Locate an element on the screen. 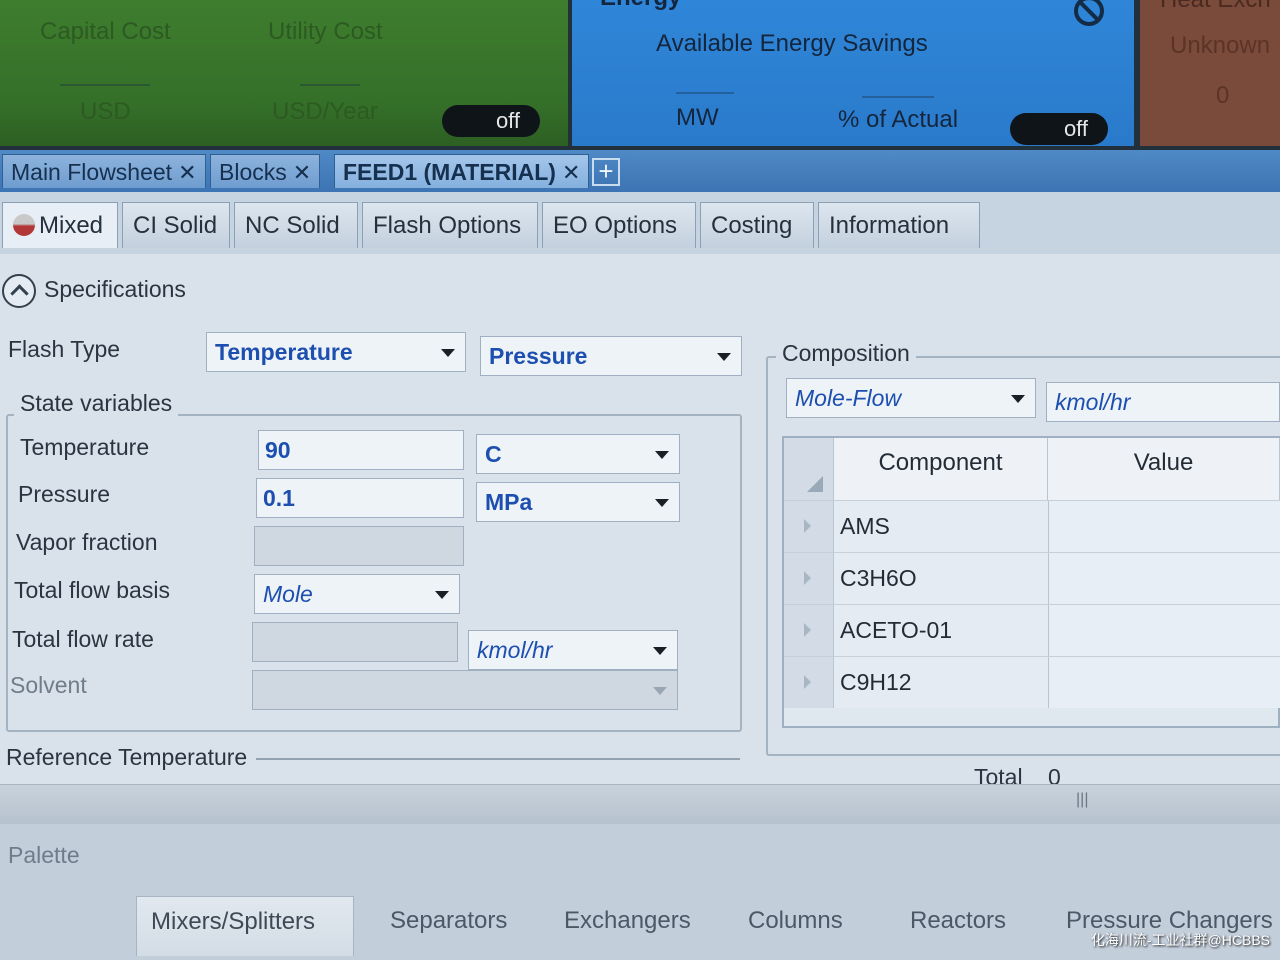 The width and height of the screenshot is (1280, 960). selected-value: Temperature is located at coordinates (284, 352).